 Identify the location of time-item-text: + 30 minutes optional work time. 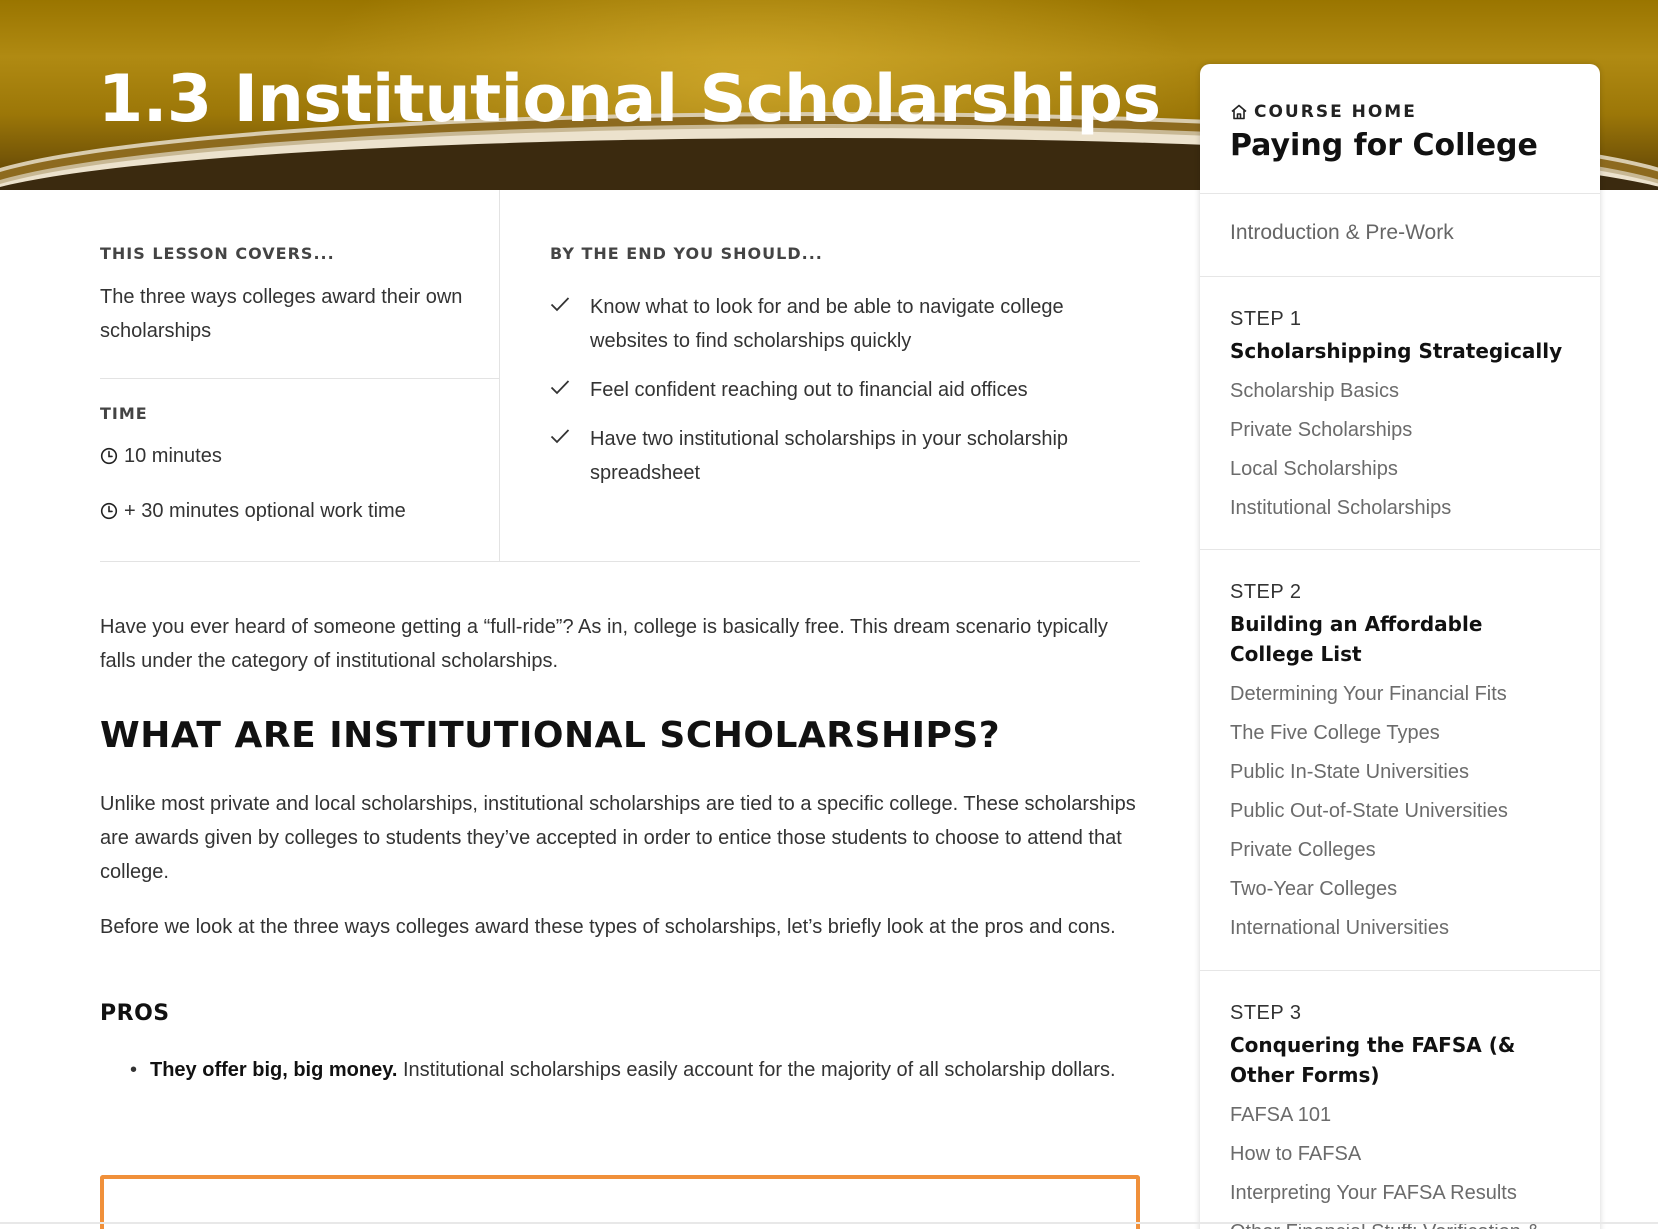
(265, 511).